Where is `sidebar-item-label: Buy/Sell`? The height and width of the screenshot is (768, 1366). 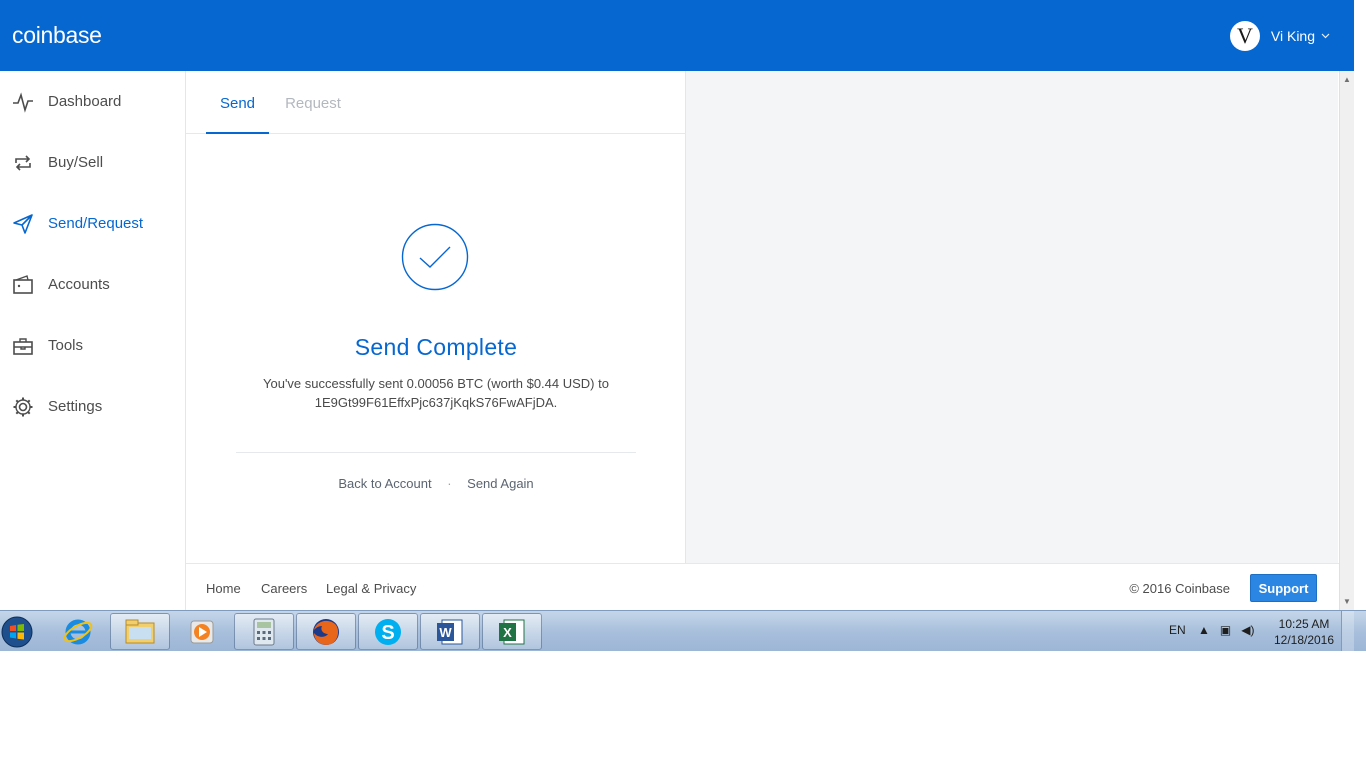 sidebar-item-label: Buy/Sell is located at coordinates (76, 162).